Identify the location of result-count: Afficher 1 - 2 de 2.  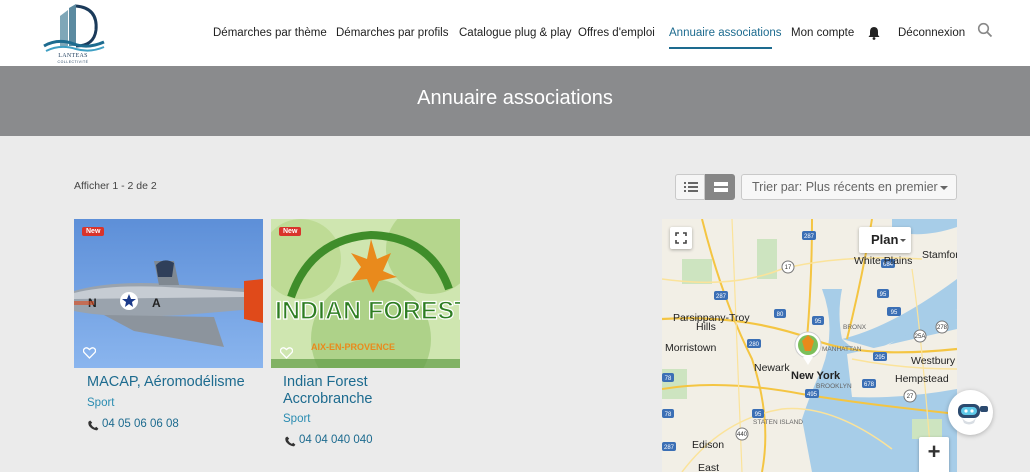
(115, 186).